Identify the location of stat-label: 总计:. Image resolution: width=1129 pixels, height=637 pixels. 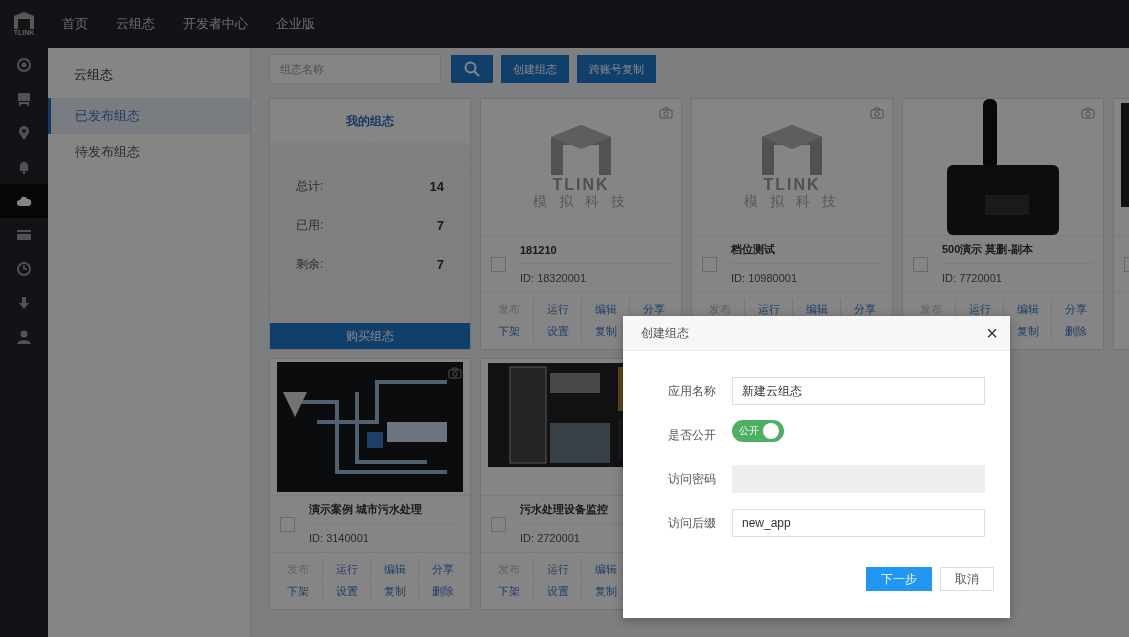
(310, 186).